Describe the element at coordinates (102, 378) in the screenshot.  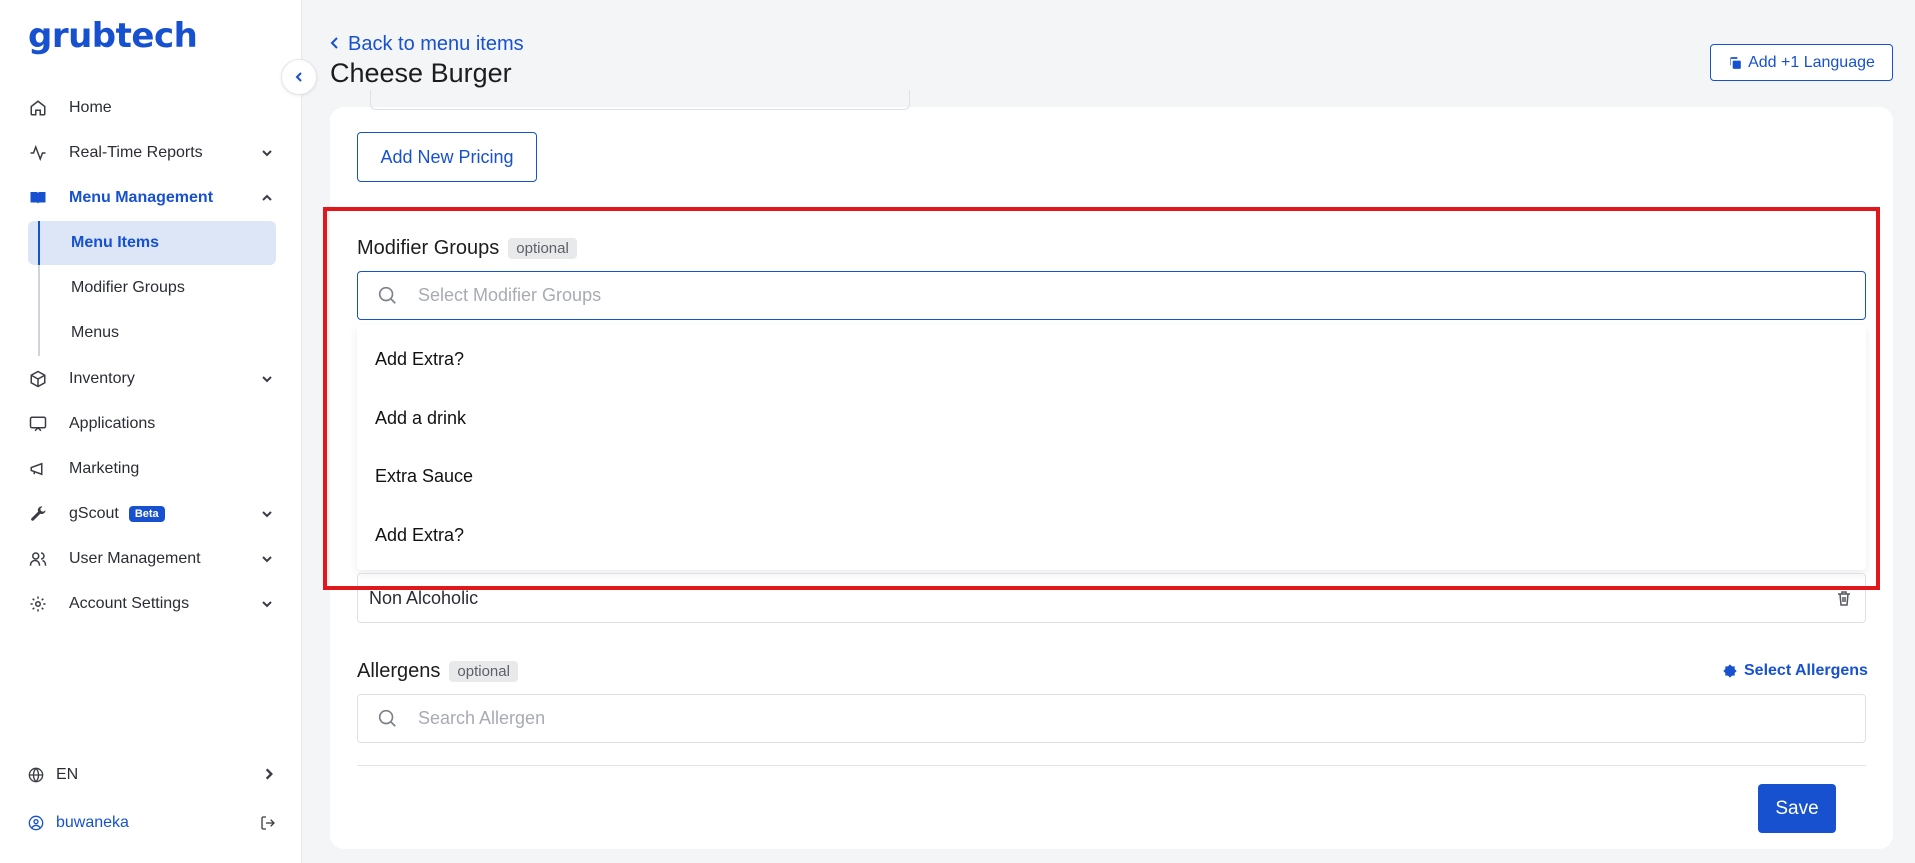
I see `sidebar-item-label: Inventory` at that location.